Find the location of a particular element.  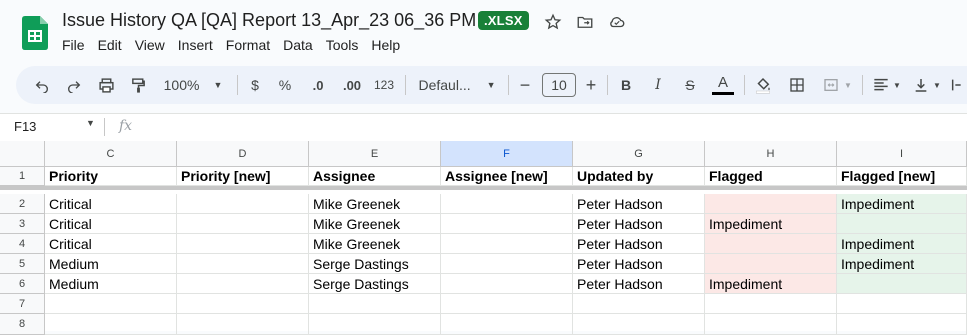

borders-icon is located at coordinates (797, 85).